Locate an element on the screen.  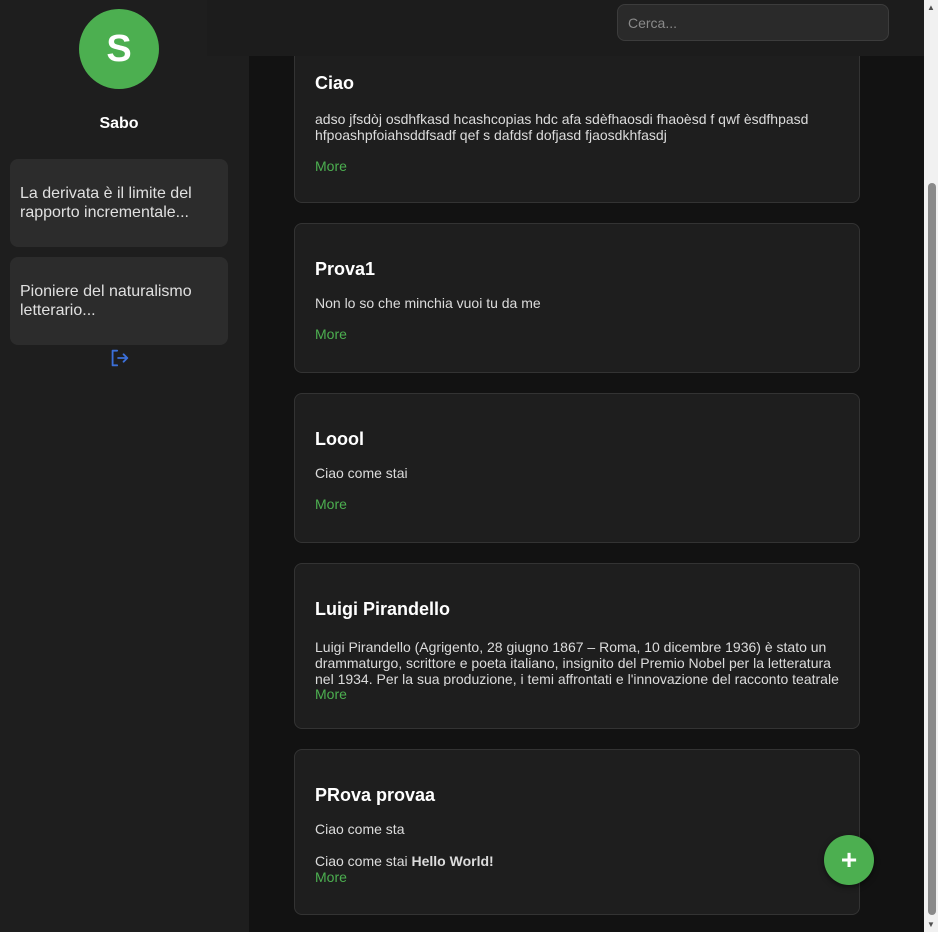
post-card: Loool Ciao come stai More is located at coordinates (577, 468).